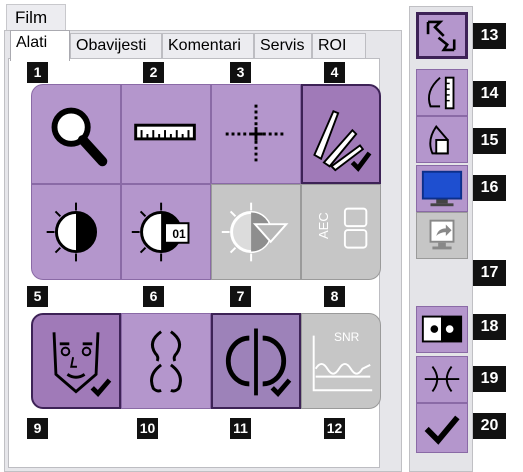 This screenshot has width=523, height=472. What do you see at coordinates (355, 228) in the screenshot?
I see `aec-icon` at bounding box center [355, 228].